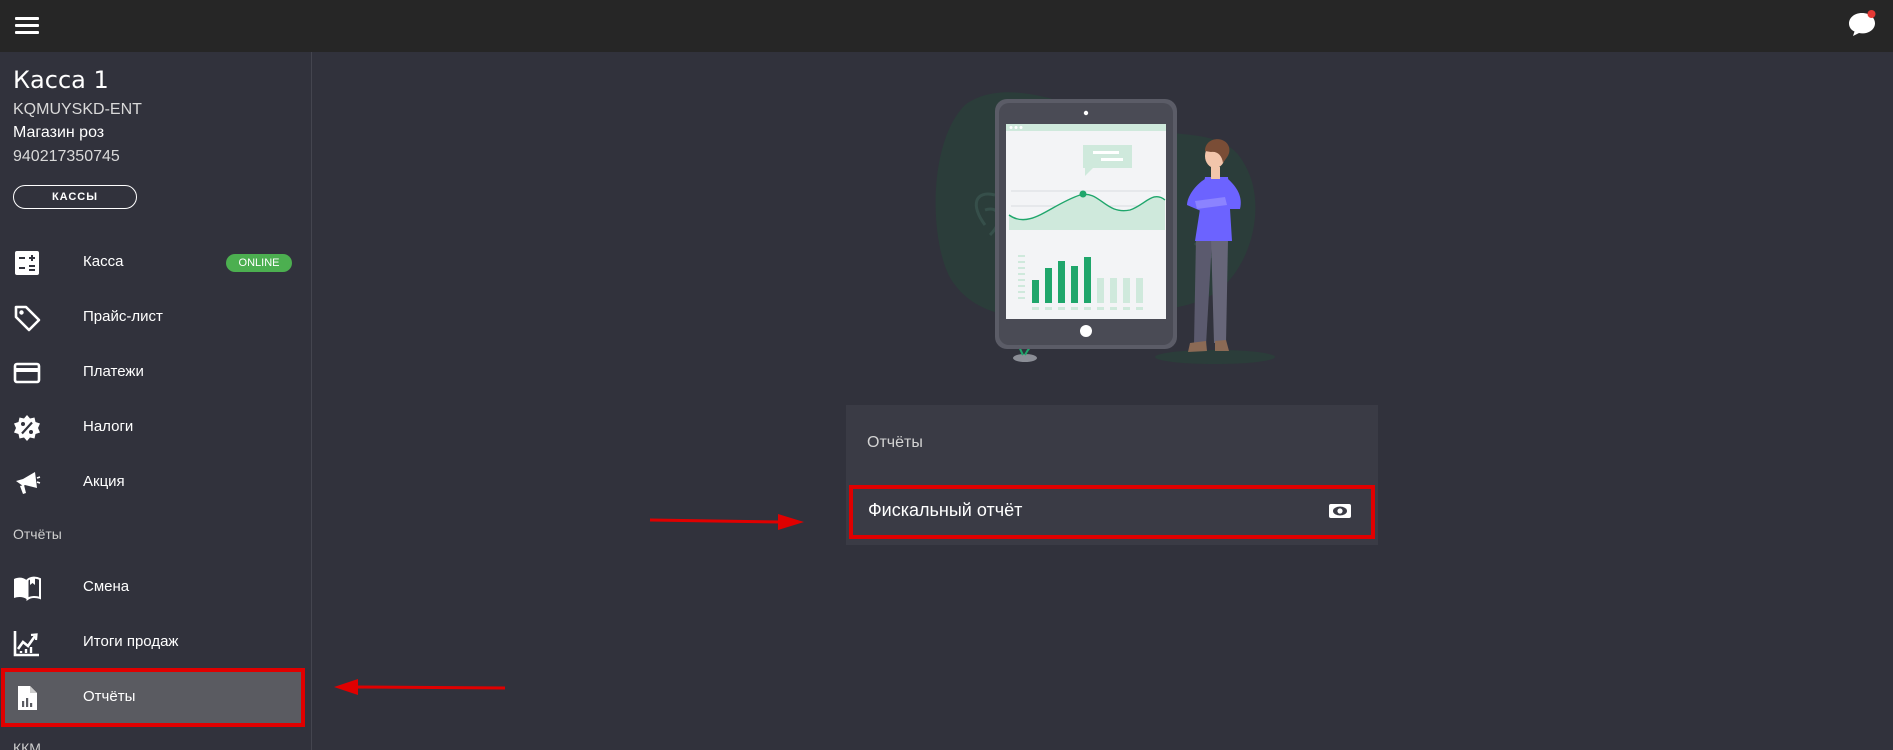 Image resolution: width=1893 pixels, height=750 pixels. What do you see at coordinates (109, 696) in the screenshot?
I see `sidebar-item-label: Отчёты` at bounding box center [109, 696].